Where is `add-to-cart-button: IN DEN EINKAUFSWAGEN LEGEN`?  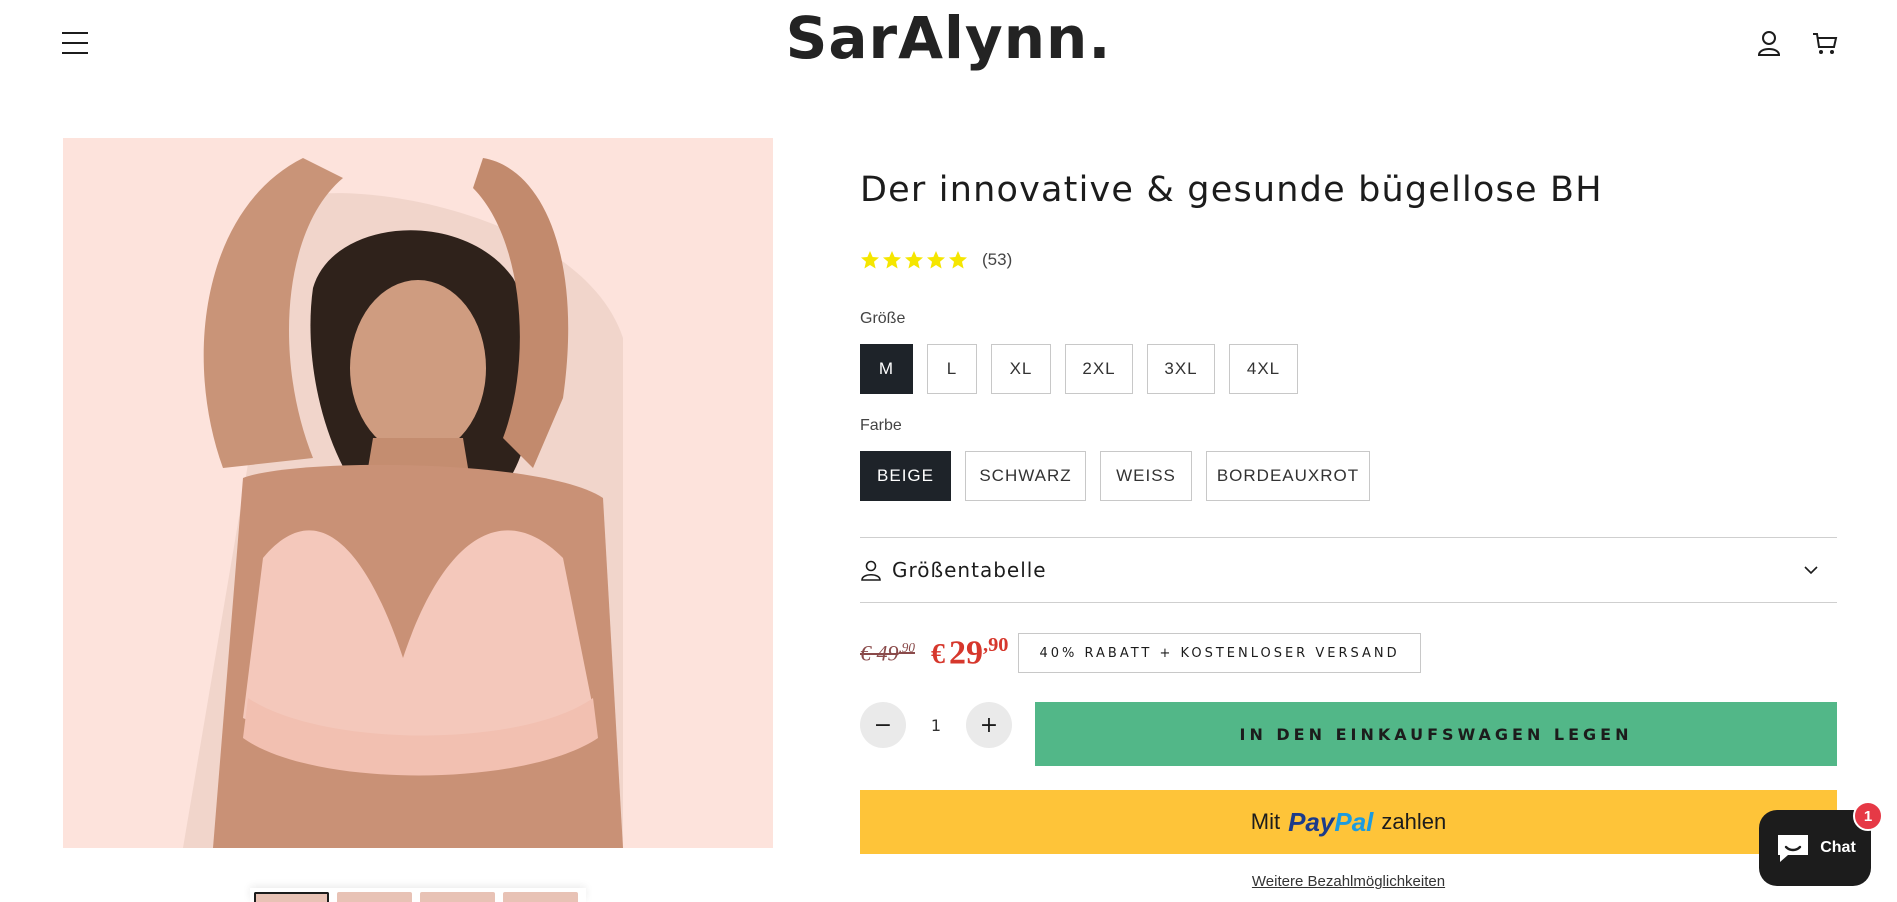 add-to-cart-button: IN DEN EINKAUFSWAGEN LEGEN is located at coordinates (1436, 734).